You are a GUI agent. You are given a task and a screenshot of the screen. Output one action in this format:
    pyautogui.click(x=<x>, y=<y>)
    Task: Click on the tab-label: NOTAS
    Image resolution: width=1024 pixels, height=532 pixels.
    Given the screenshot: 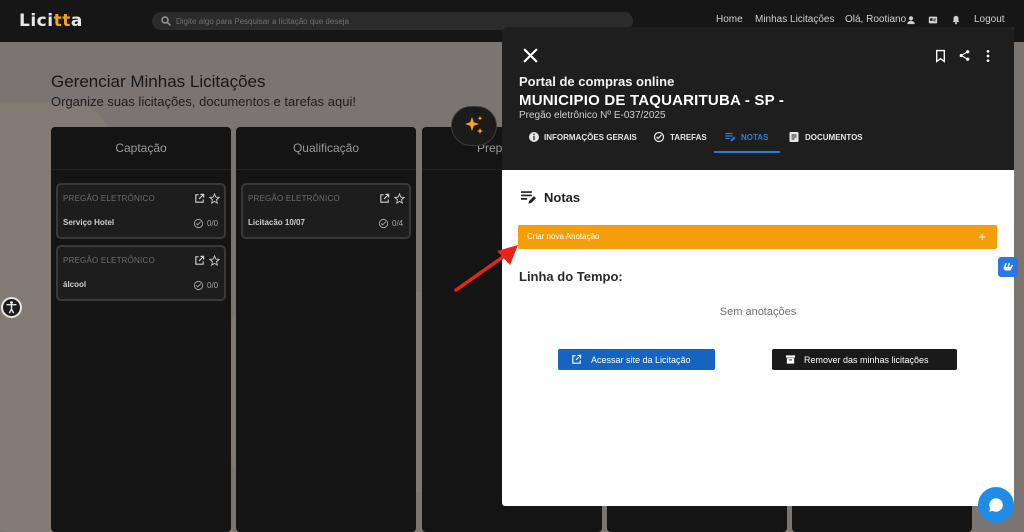 What is the action you would take?
    pyautogui.click(x=755, y=137)
    